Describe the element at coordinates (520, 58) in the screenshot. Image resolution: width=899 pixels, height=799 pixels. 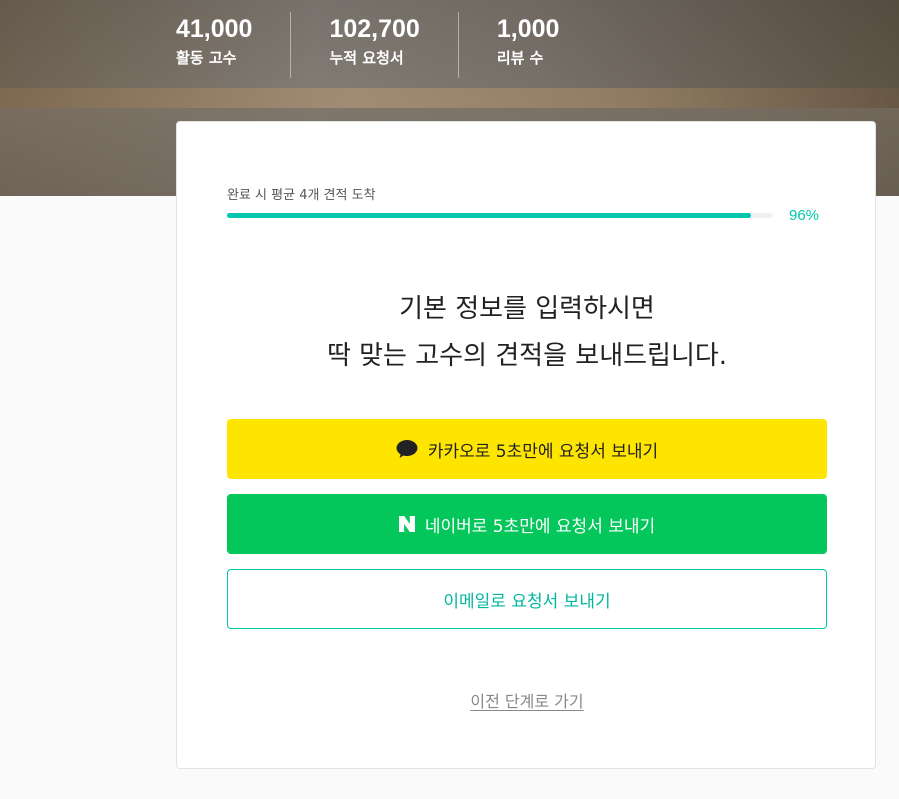
I see `stat-label: 리뷰 수` at that location.